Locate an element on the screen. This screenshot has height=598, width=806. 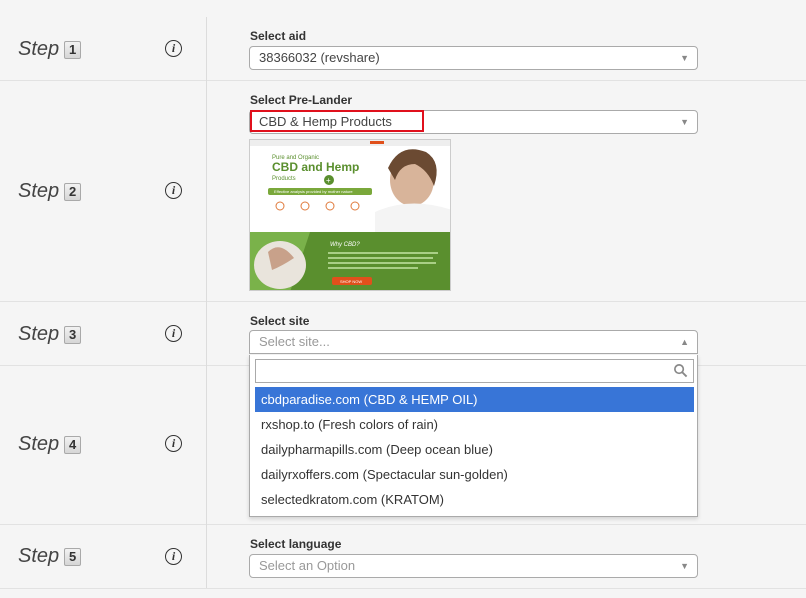
step-2-label: Step 2 is located at coordinates (50, 191).